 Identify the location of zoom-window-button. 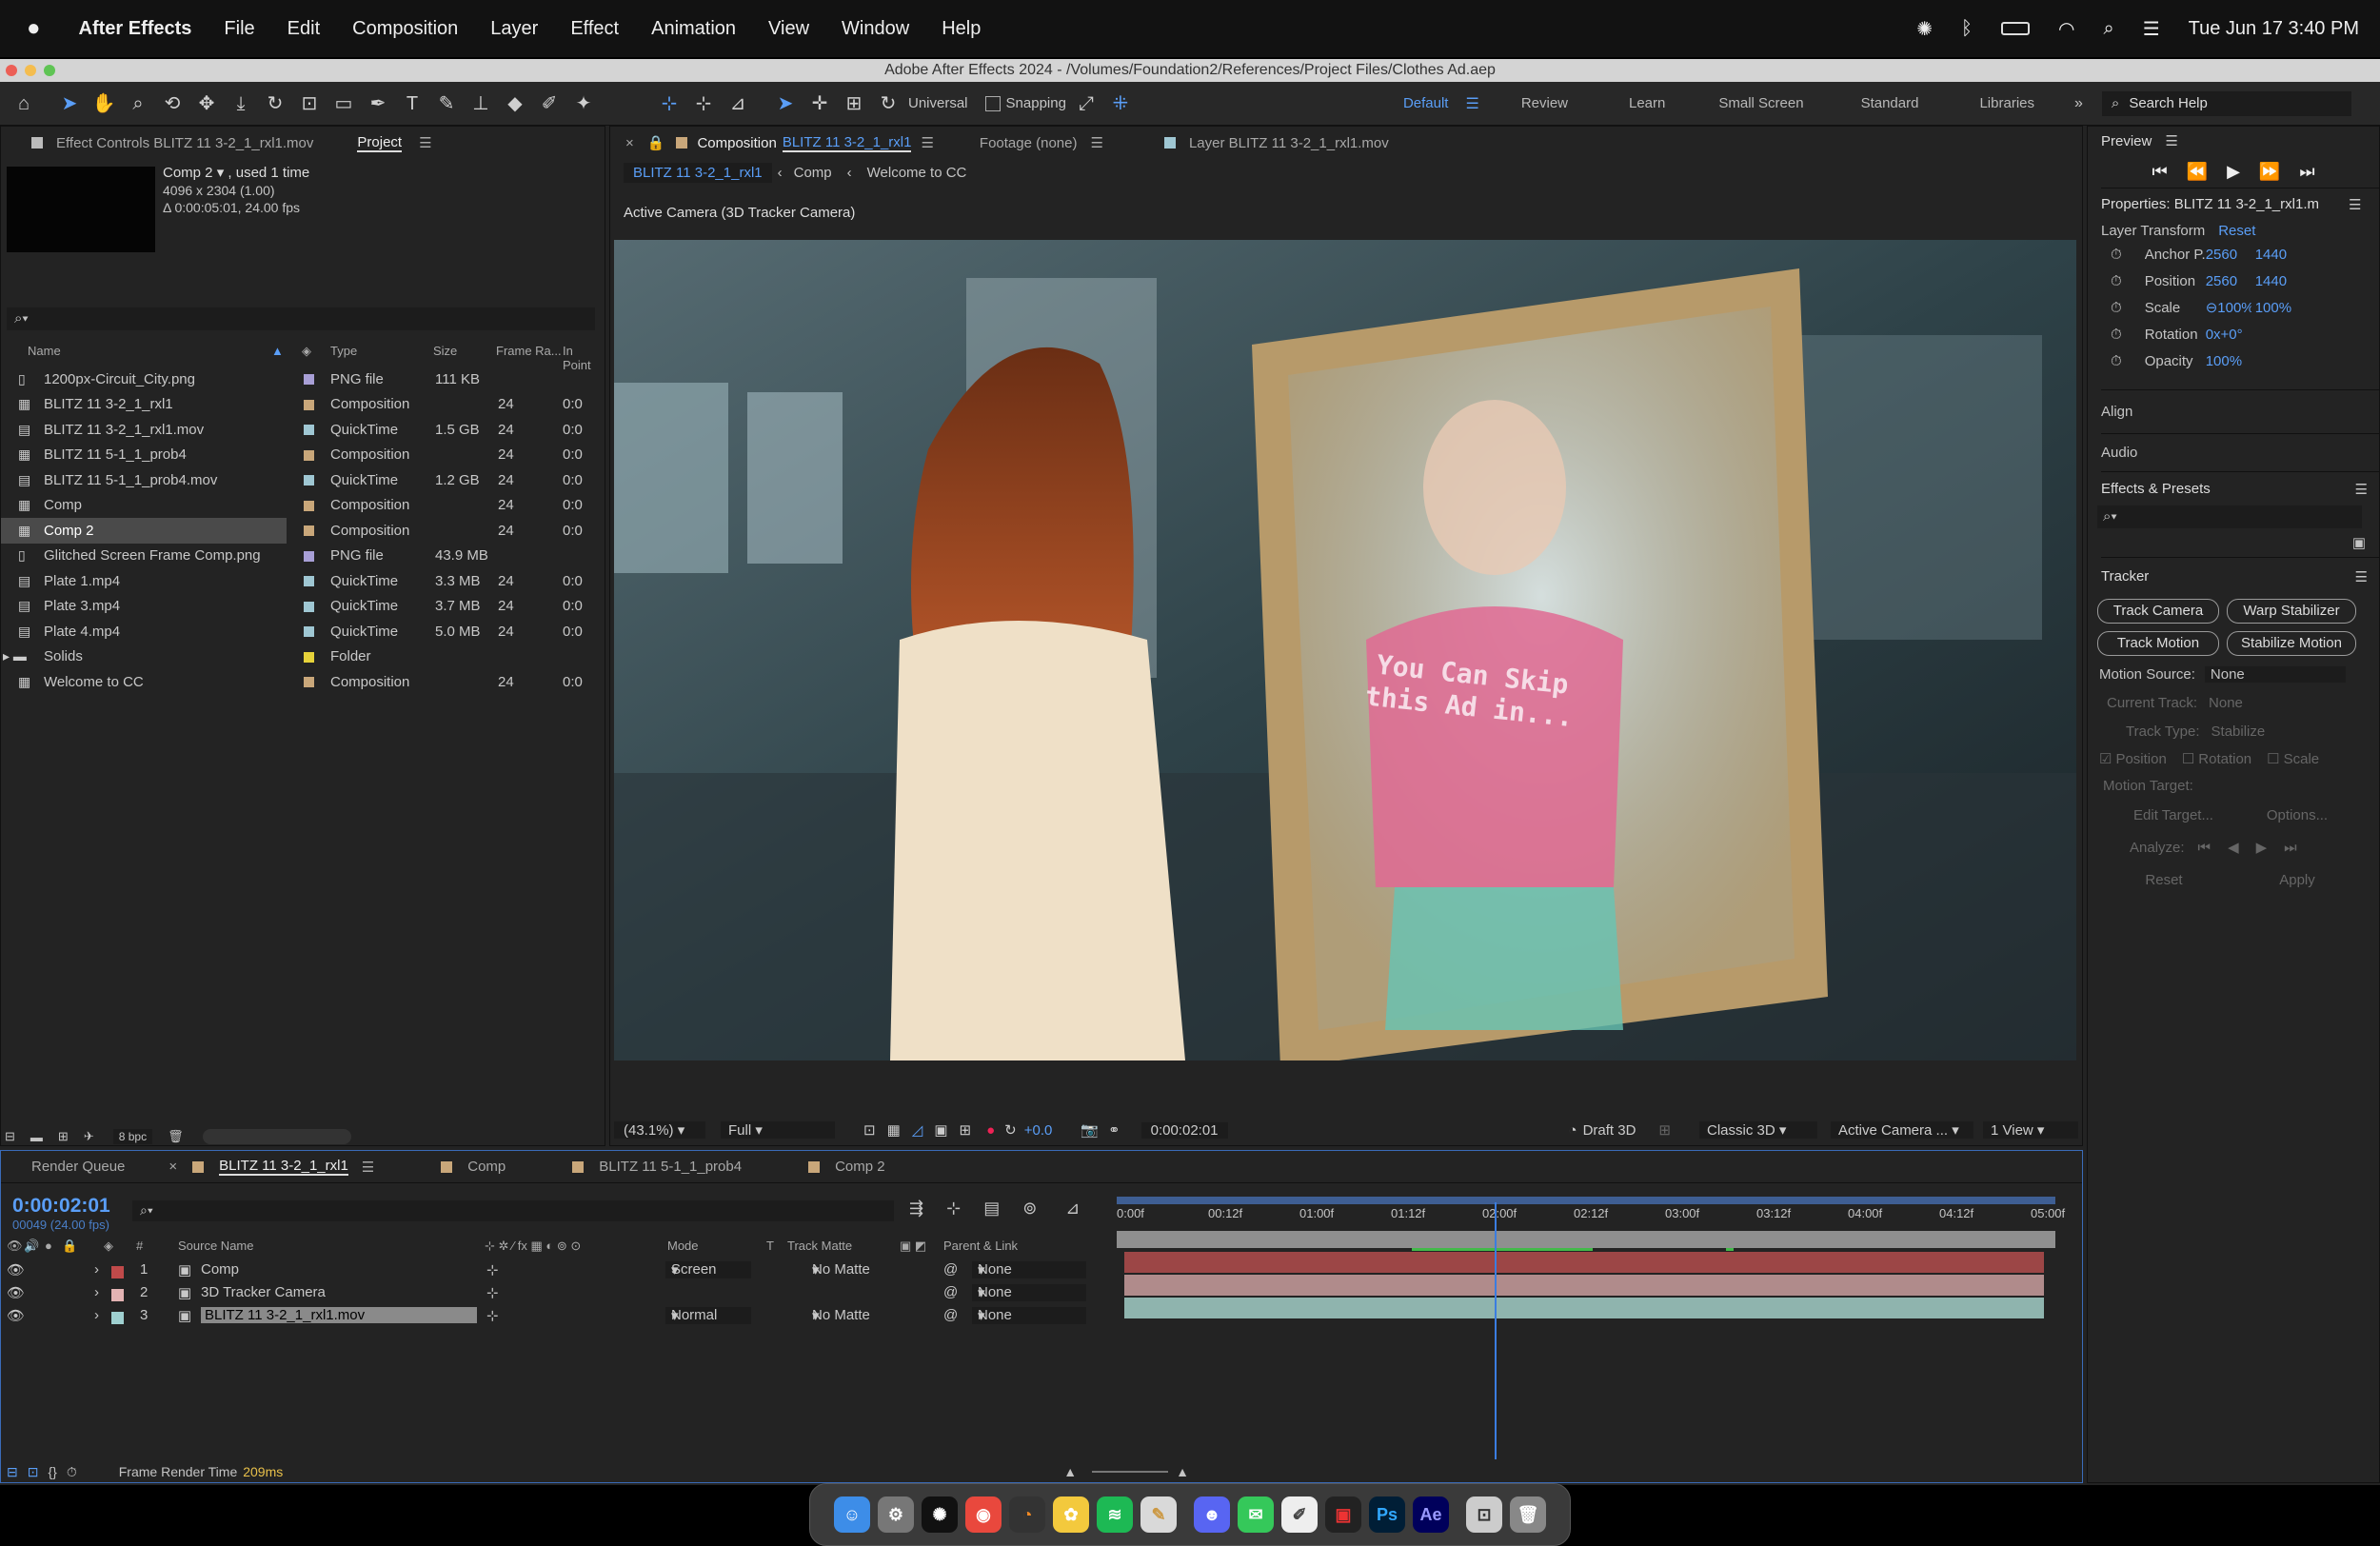
(49, 70).